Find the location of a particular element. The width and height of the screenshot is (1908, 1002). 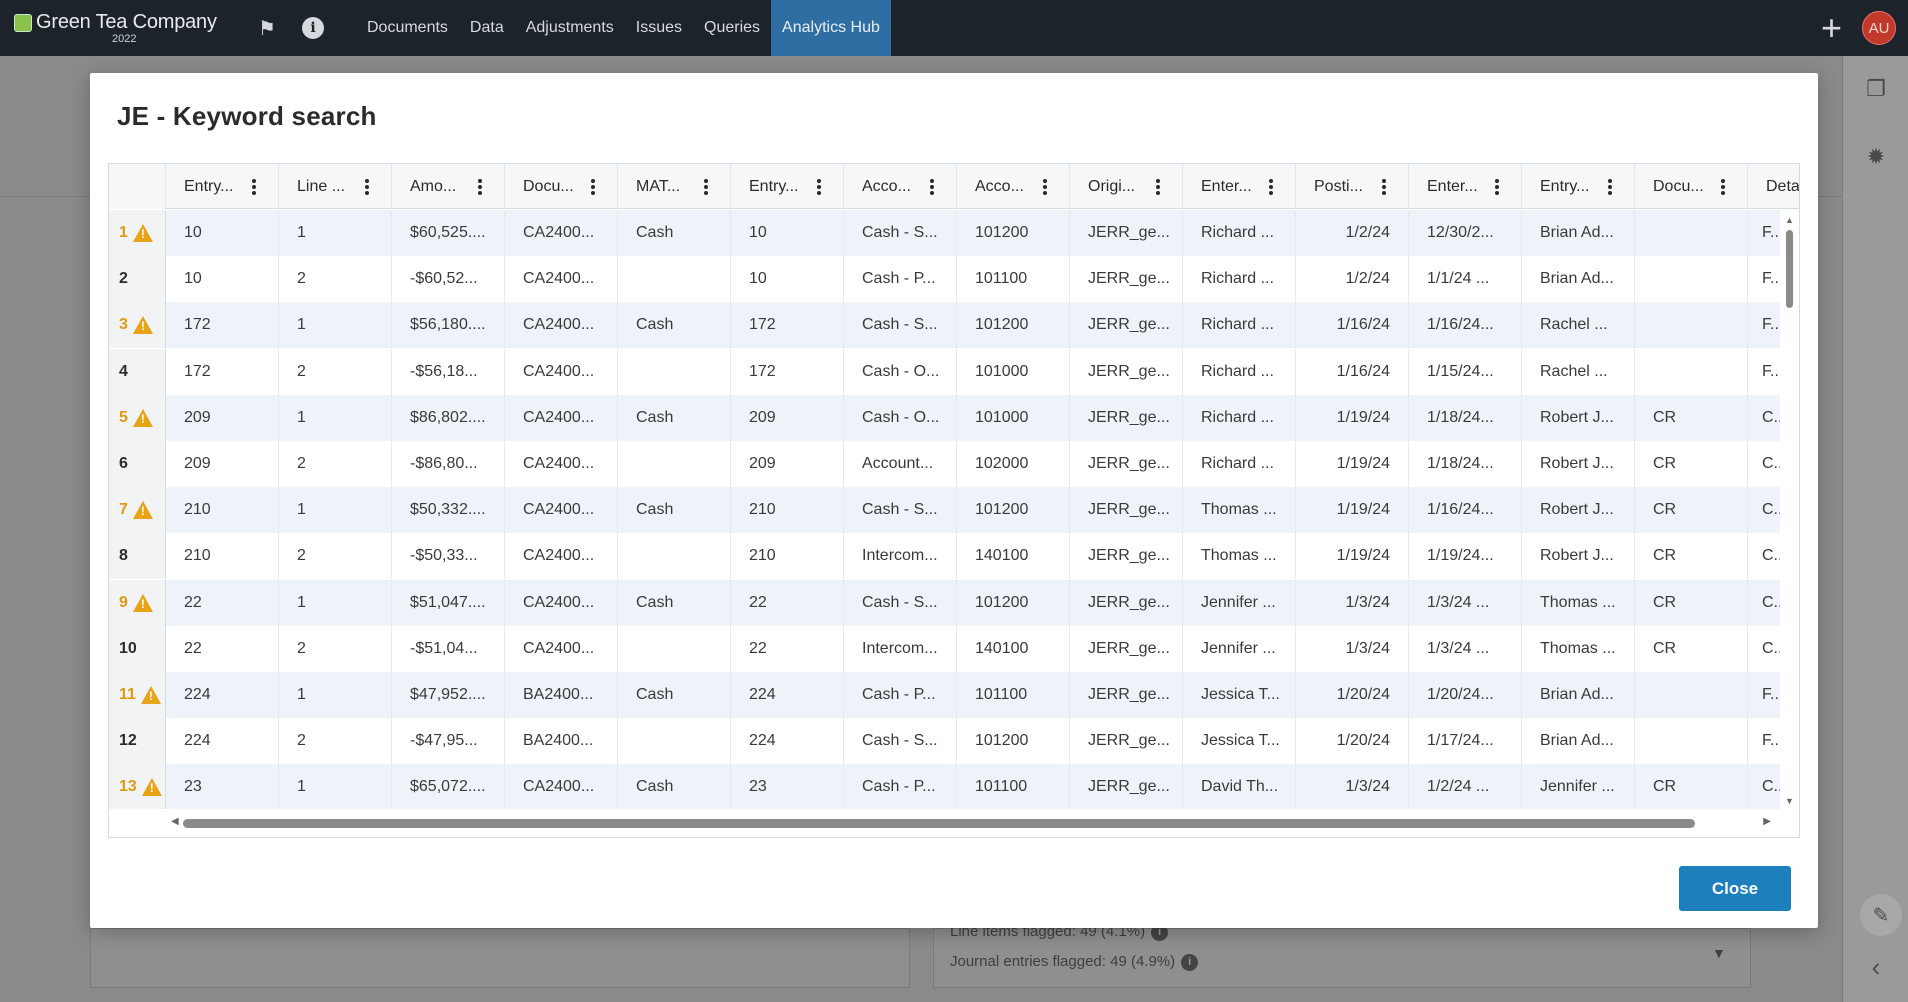

avatar: AU is located at coordinates (1879, 28).